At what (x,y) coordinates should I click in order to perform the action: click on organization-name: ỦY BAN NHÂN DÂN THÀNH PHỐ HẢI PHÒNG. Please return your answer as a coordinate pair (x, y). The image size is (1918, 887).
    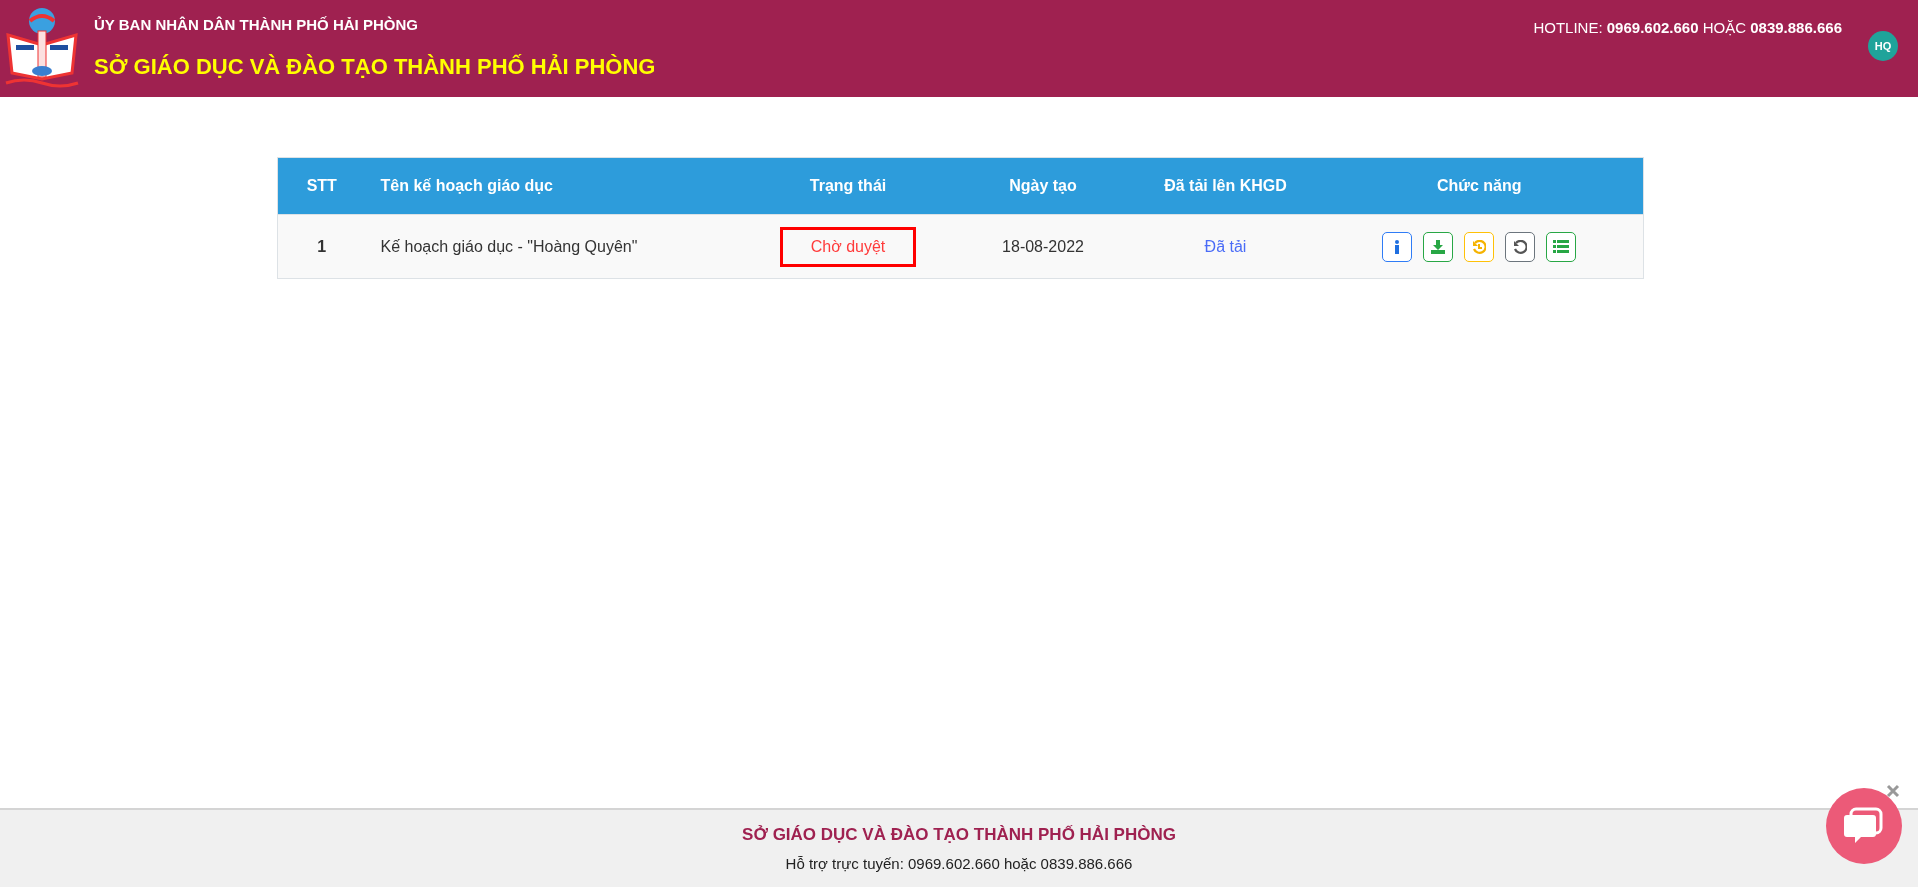
    Looking at the image, I should click on (256, 24).